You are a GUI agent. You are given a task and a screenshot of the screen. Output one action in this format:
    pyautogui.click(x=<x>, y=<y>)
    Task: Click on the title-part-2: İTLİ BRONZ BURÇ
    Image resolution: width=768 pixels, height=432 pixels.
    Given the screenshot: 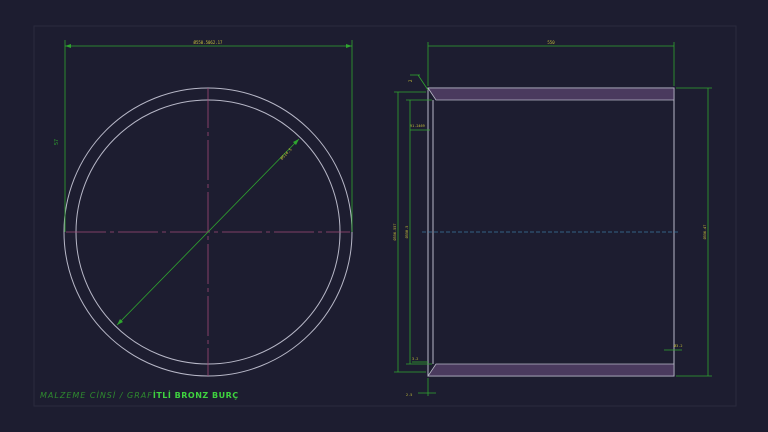 What is the action you would take?
    pyautogui.click(x=195, y=395)
    